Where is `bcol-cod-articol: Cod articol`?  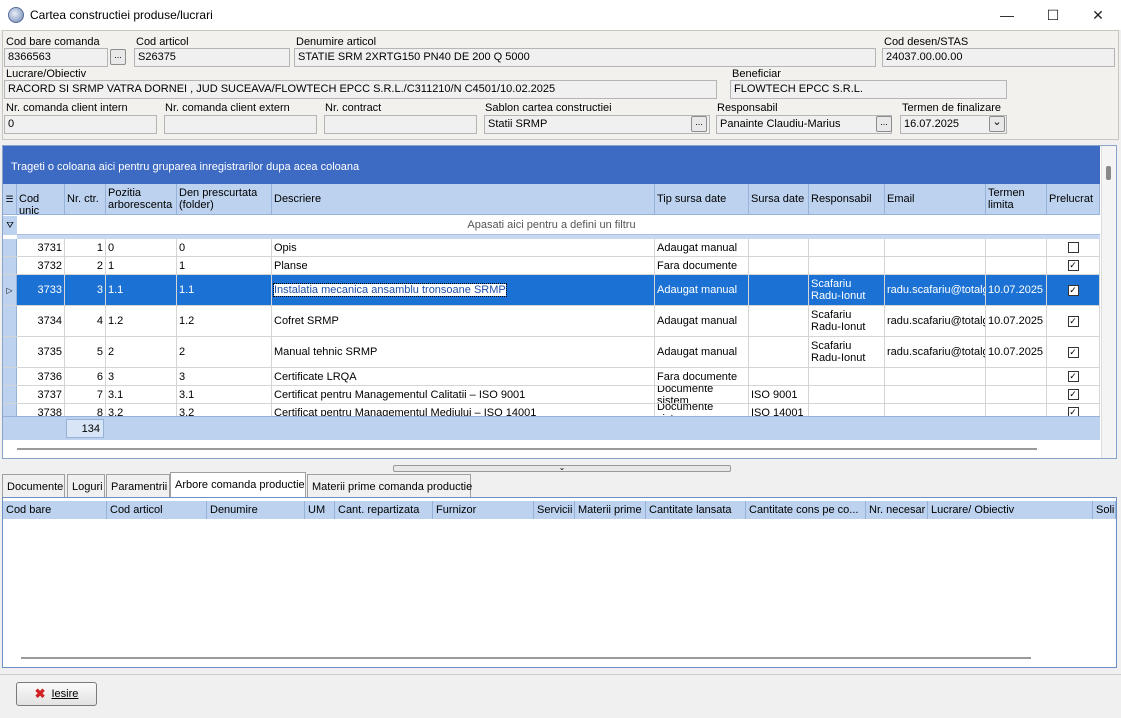 bcol-cod-articol: Cod articol is located at coordinates (157, 510).